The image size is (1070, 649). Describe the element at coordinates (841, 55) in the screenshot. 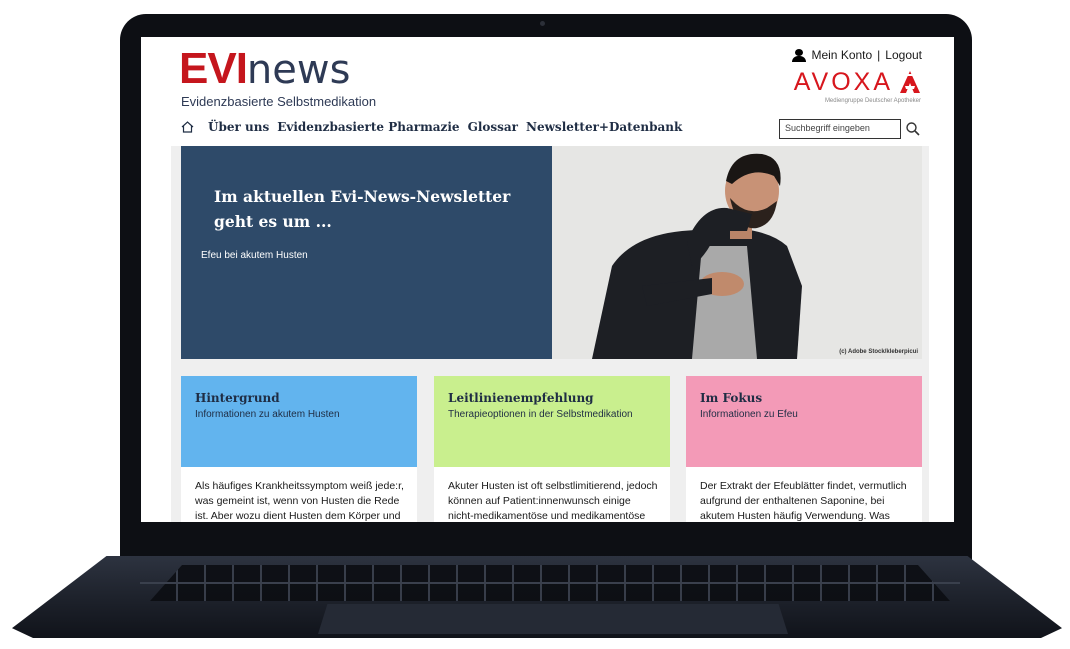

I see `my-account-link: Mein Konto` at that location.